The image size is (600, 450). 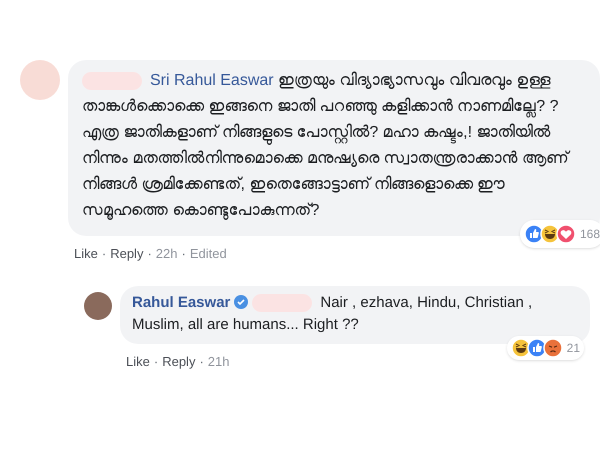 I want to click on comment-meta-text: 21h, so click(x=219, y=361).